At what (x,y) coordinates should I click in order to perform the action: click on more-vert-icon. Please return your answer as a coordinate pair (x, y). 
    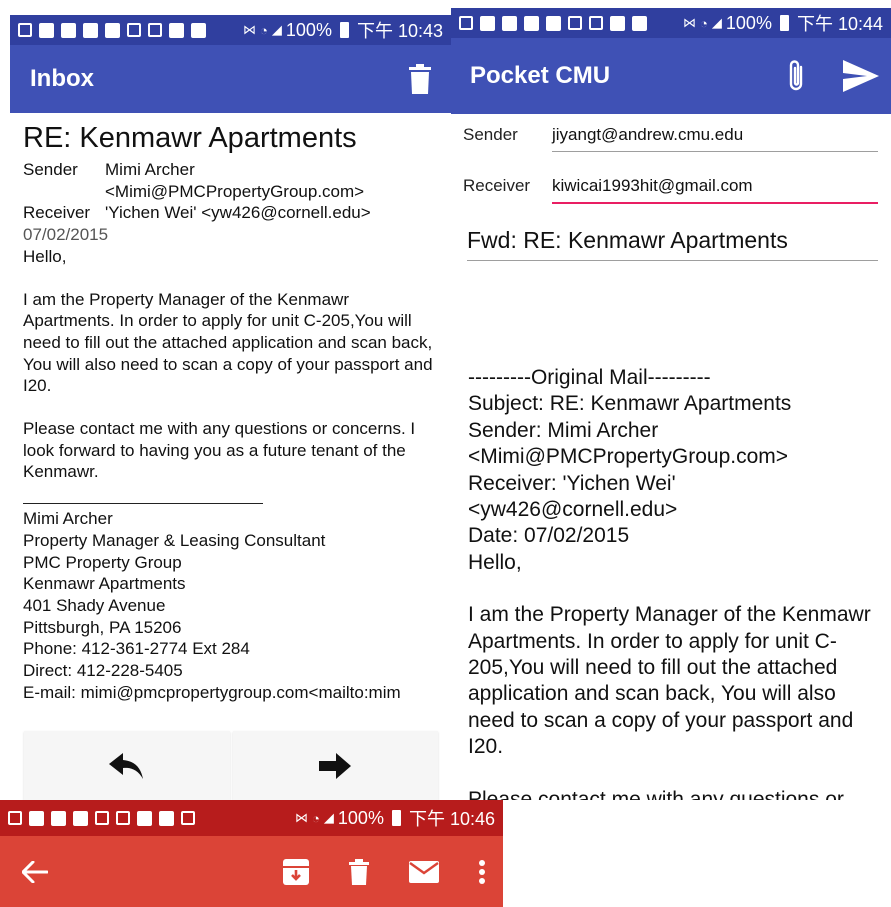
    Looking at the image, I should click on (482, 871).